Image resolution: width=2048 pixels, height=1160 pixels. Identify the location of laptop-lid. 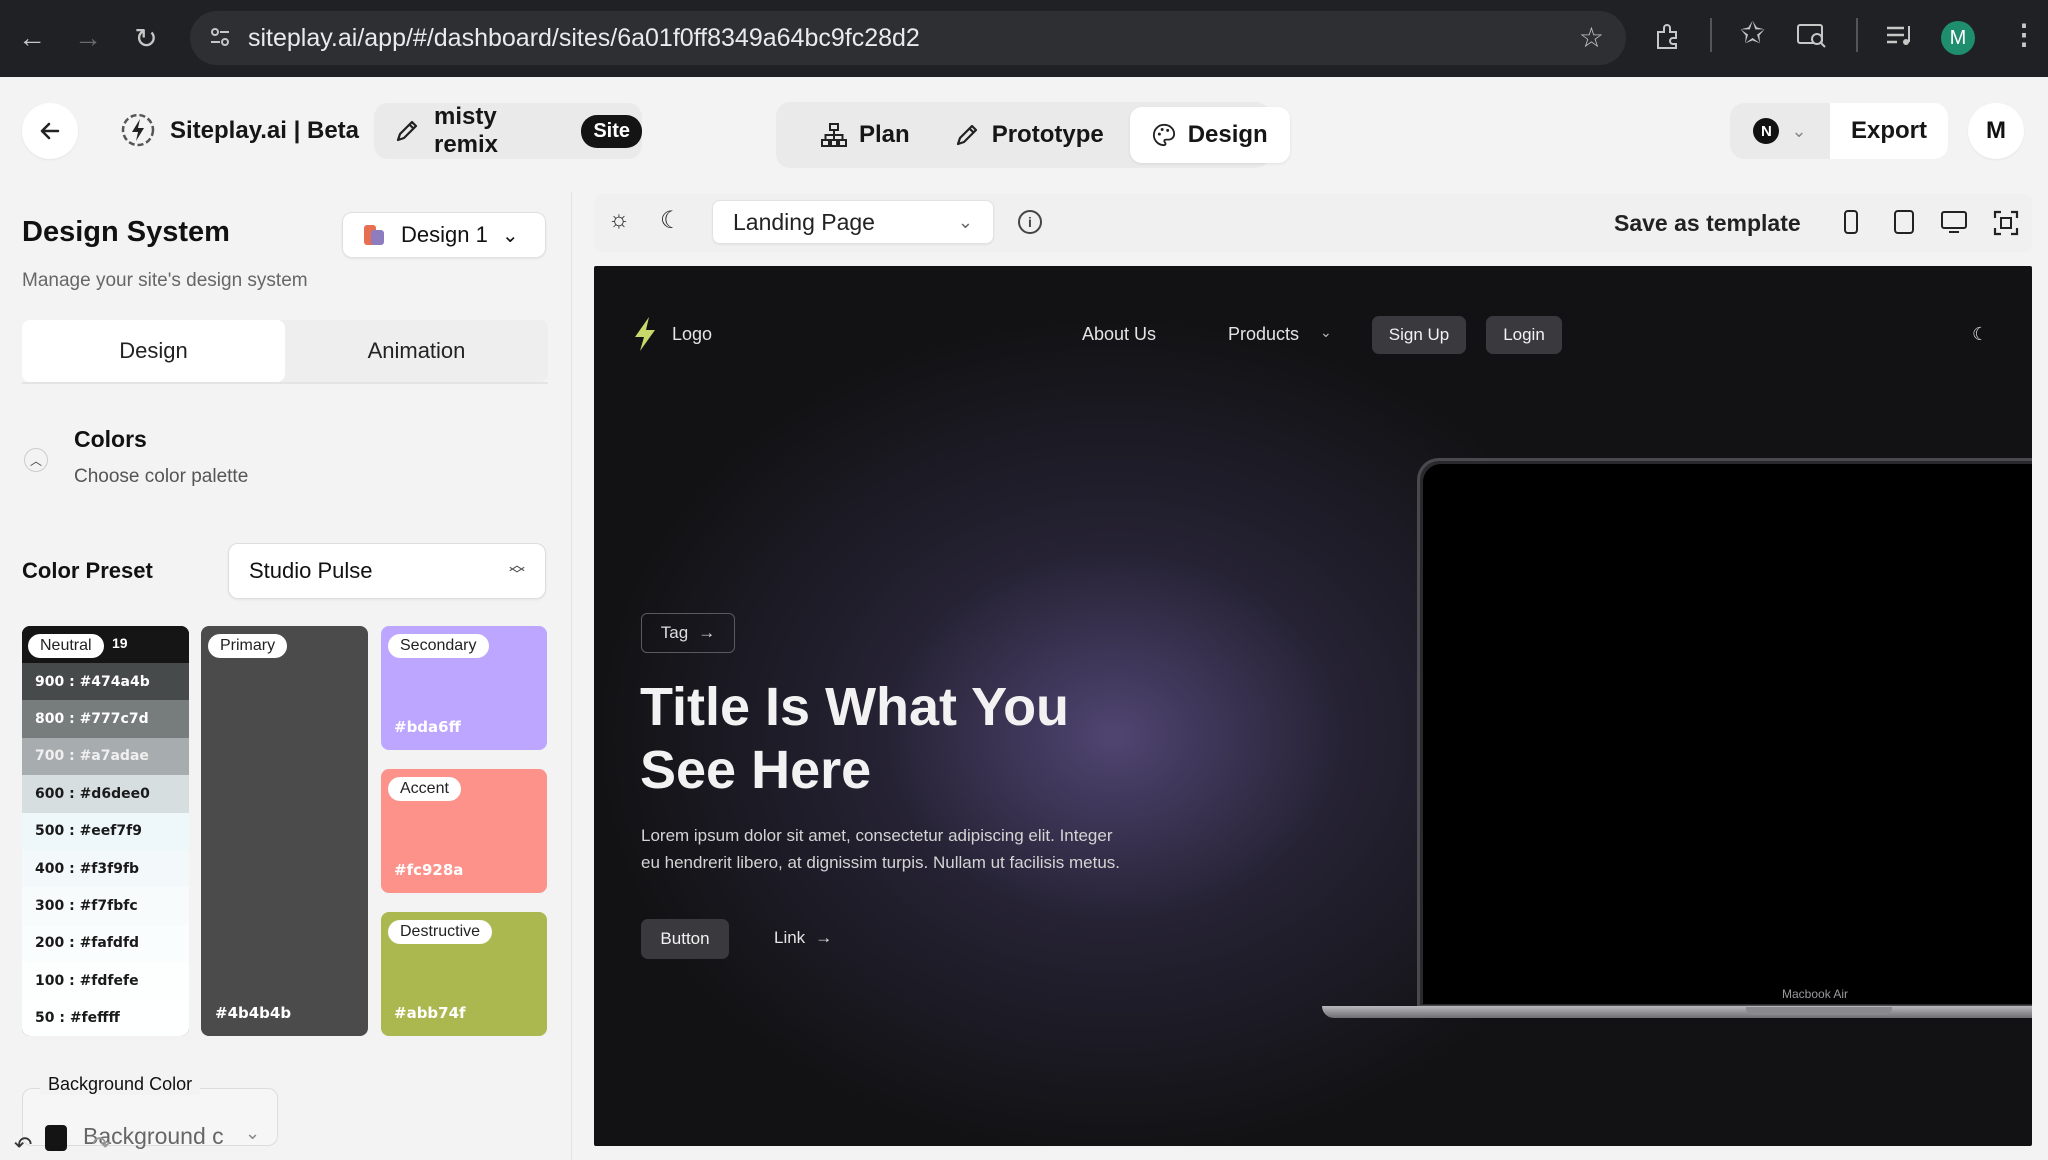
(1724, 733).